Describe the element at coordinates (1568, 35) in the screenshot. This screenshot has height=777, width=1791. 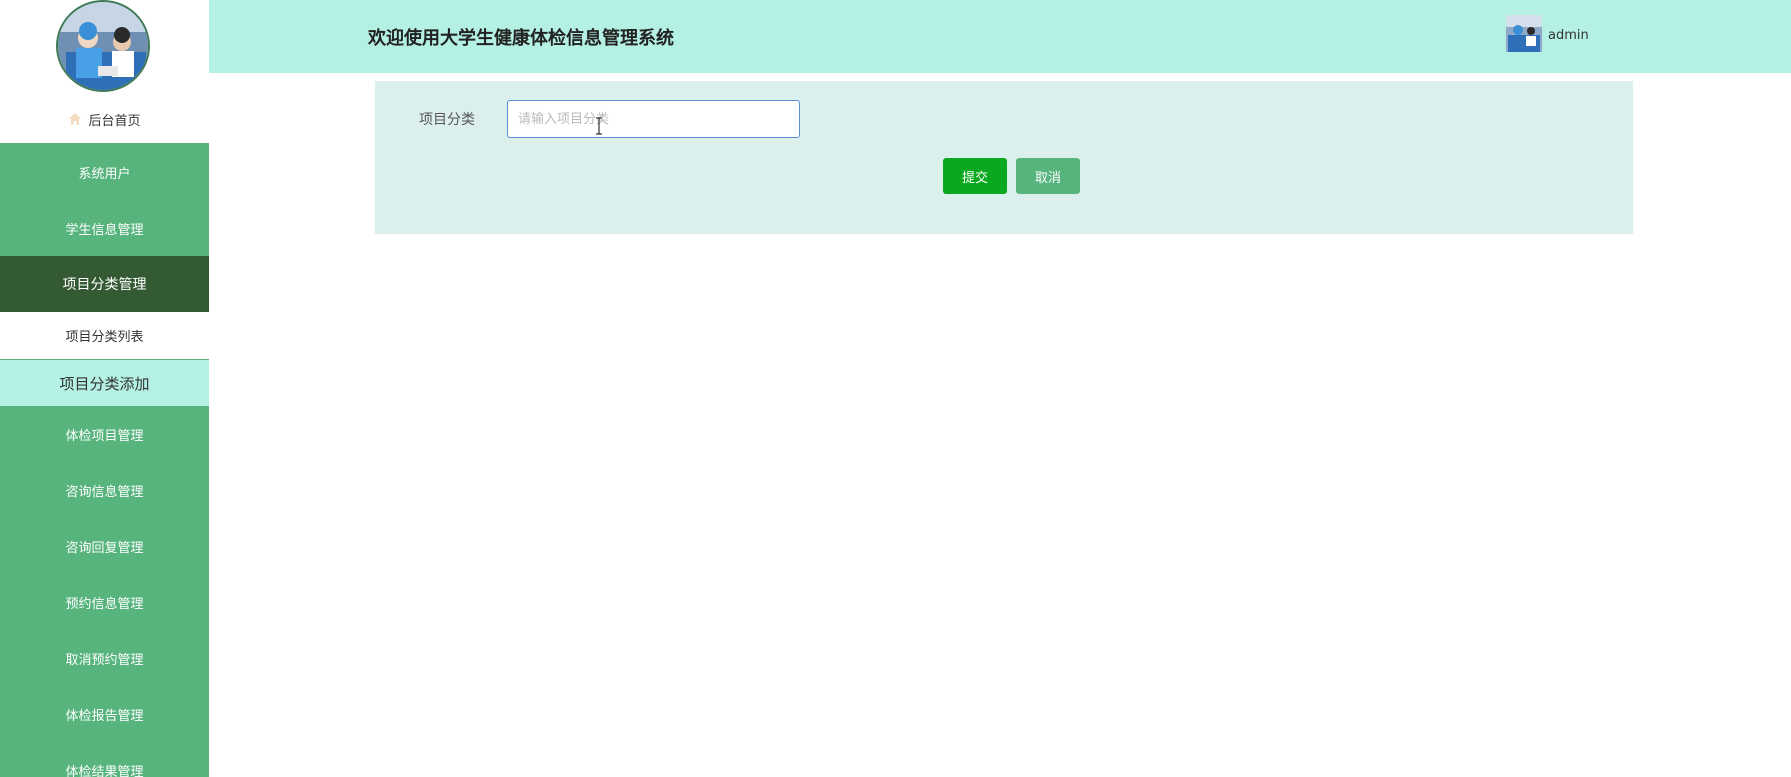
I see `username-label: admin` at that location.